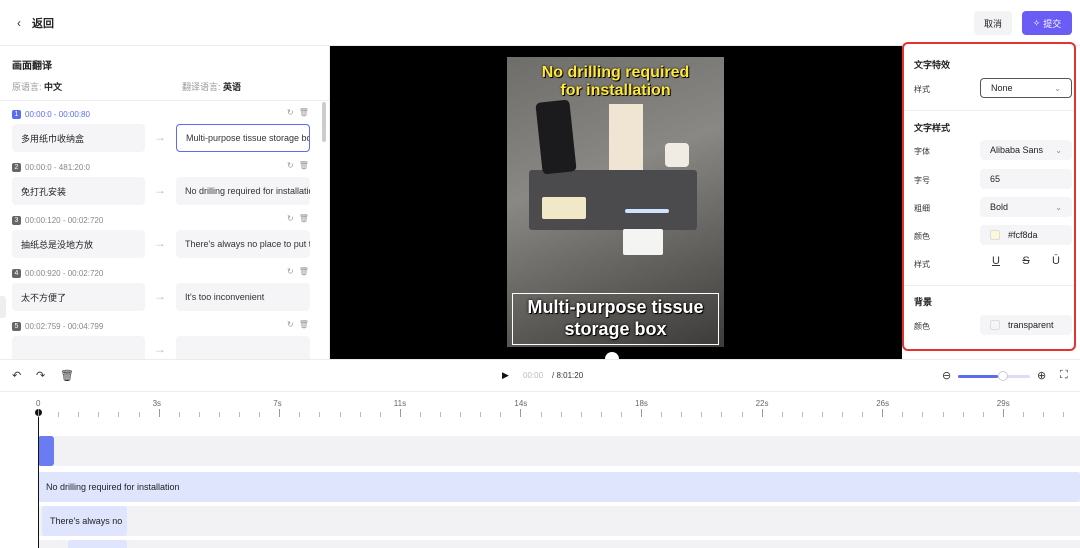 The width and height of the screenshot is (1080, 548). What do you see at coordinates (612, 355) in the screenshot?
I see `scrub-handle` at bounding box center [612, 355].